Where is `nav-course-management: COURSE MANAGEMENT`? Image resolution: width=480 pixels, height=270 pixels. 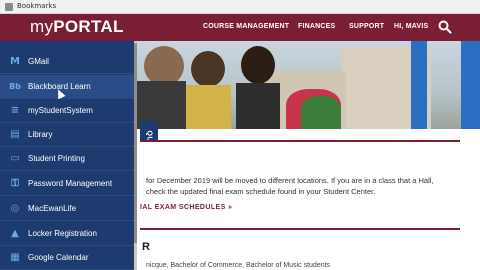 nav-course-management: COURSE MANAGEMENT is located at coordinates (246, 26).